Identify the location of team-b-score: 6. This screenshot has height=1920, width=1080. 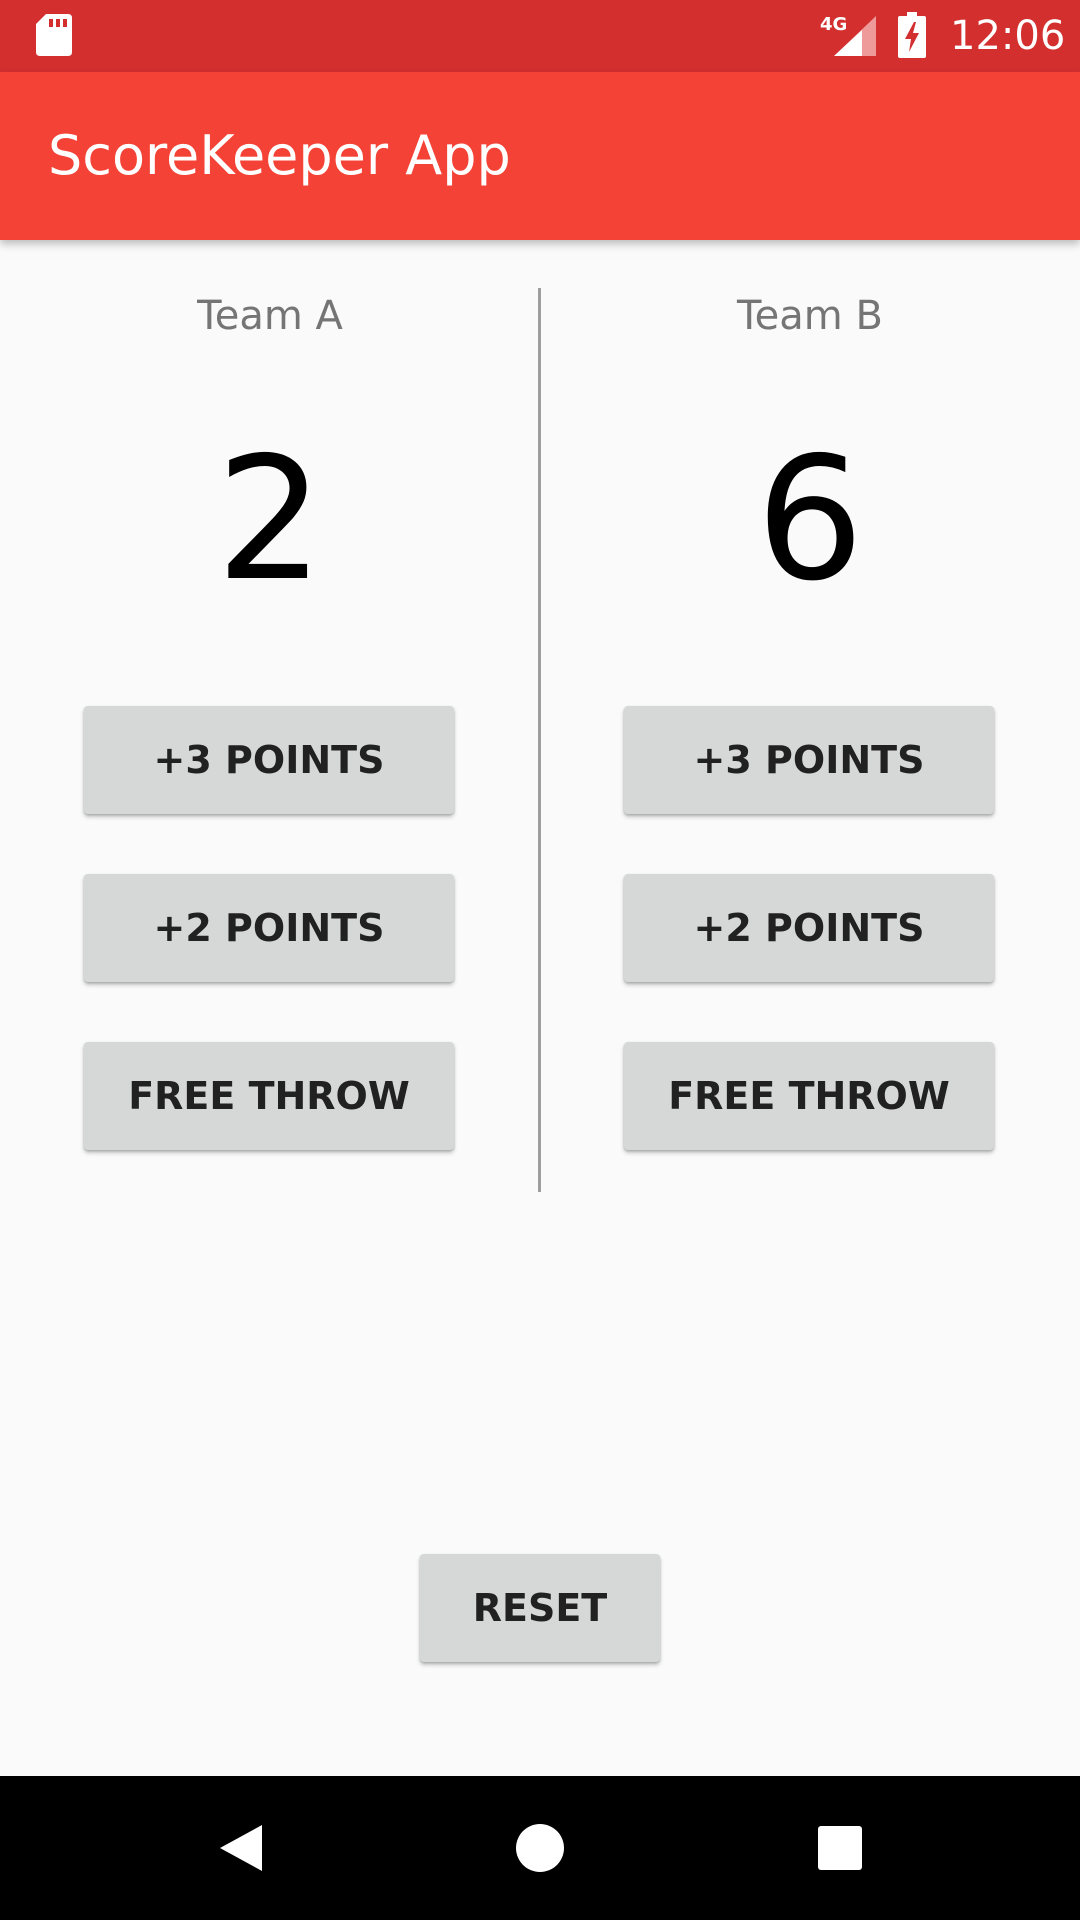
(810, 520).